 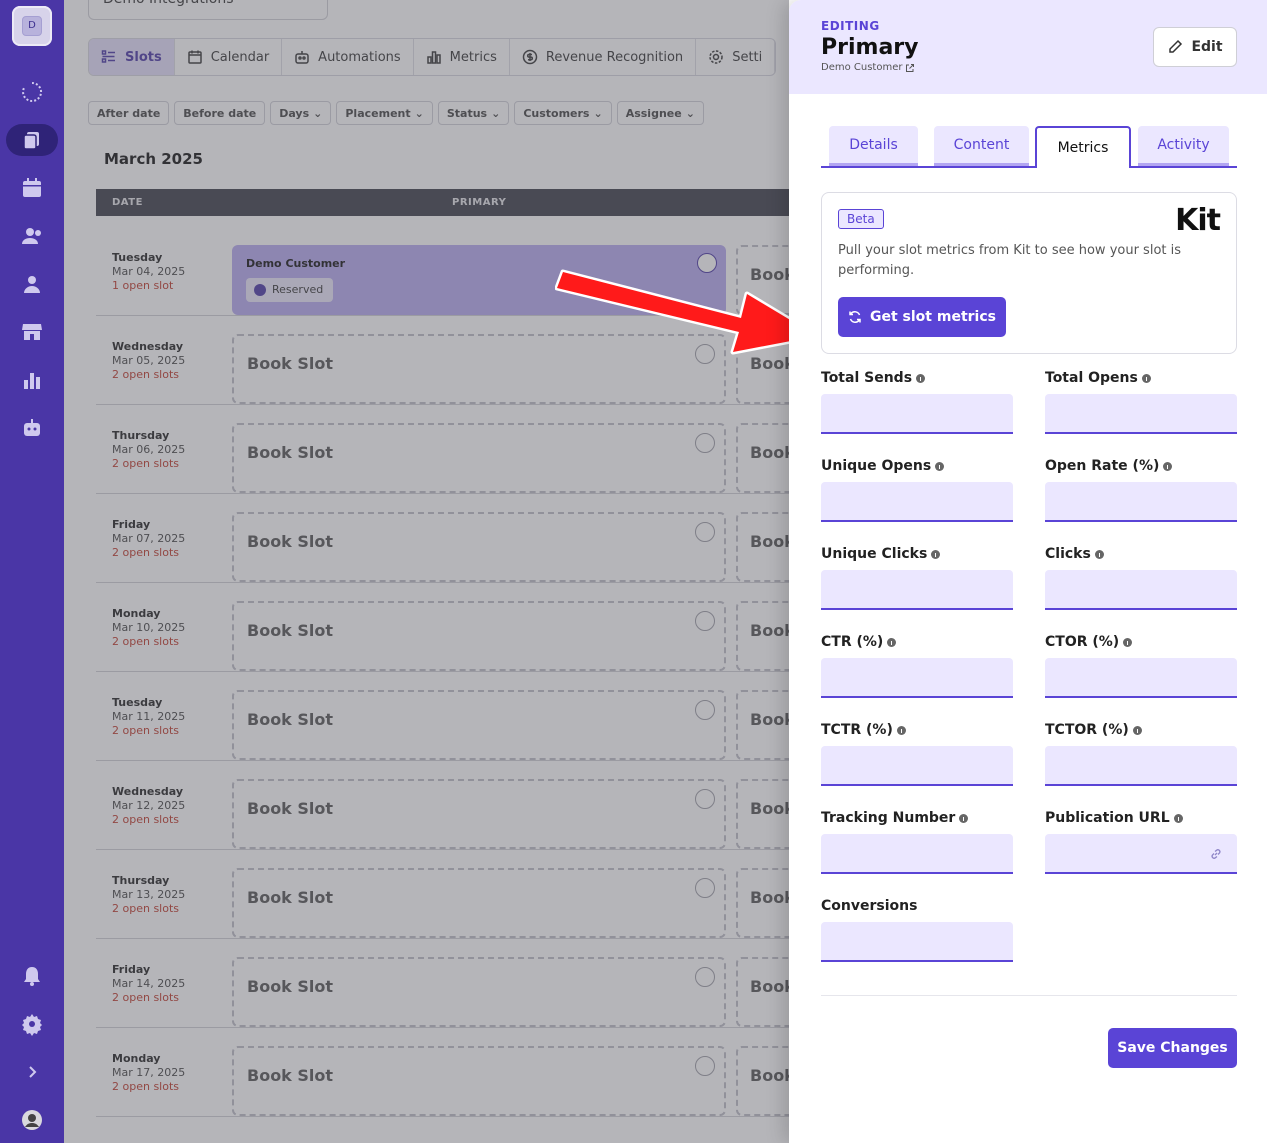 What do you see at coordinates (868, 67) in the screenshot?
I see `customer-link: Demo Customer` at bounding box center [868, 67].